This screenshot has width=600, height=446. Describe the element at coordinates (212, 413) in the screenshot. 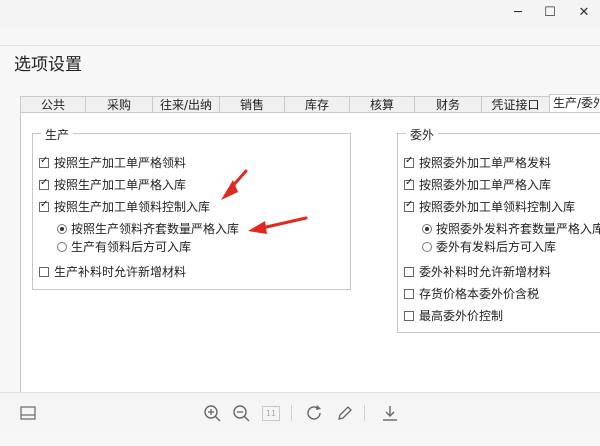

I see `zoom-in-icon` at that location.